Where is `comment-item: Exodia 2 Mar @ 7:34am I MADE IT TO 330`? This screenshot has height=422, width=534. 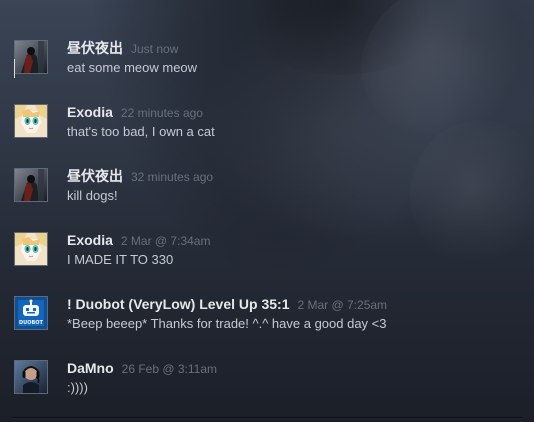
comment-item: Exodia 2 Mar @ 7:34am I MADE IT TO 330 is located at coordinates (267, 263).